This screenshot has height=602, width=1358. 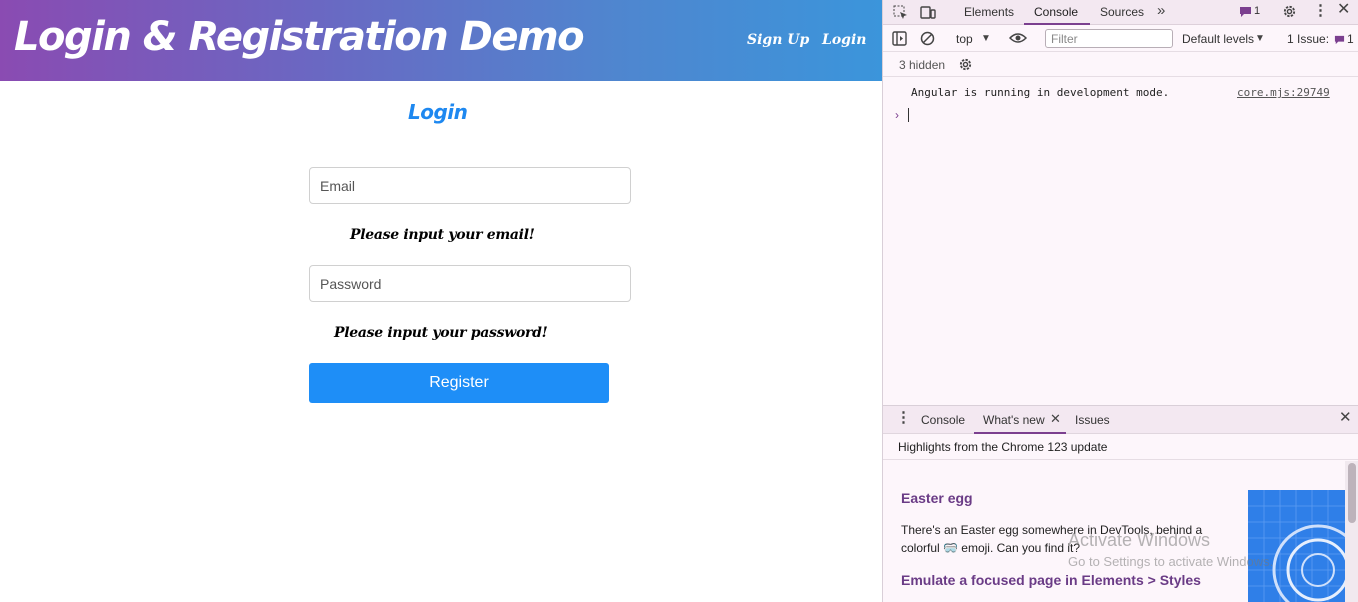 What do you see at coordinates (1120, 447) in the screenshot?
I see `whats-new-header: Highlights from the Chrome 123 update` at bounding box center [1120, 447].